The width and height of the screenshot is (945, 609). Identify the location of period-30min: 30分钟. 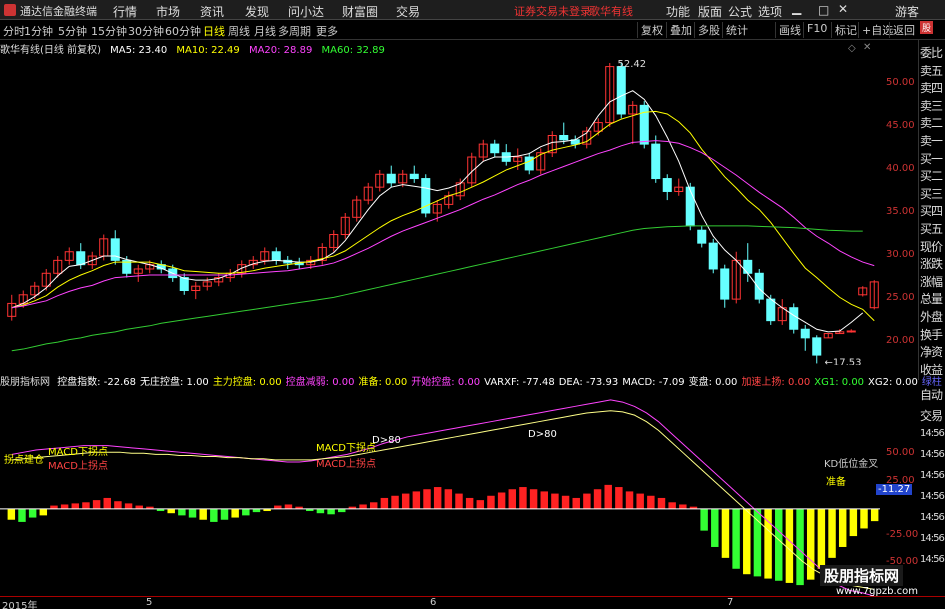
(146, 31).